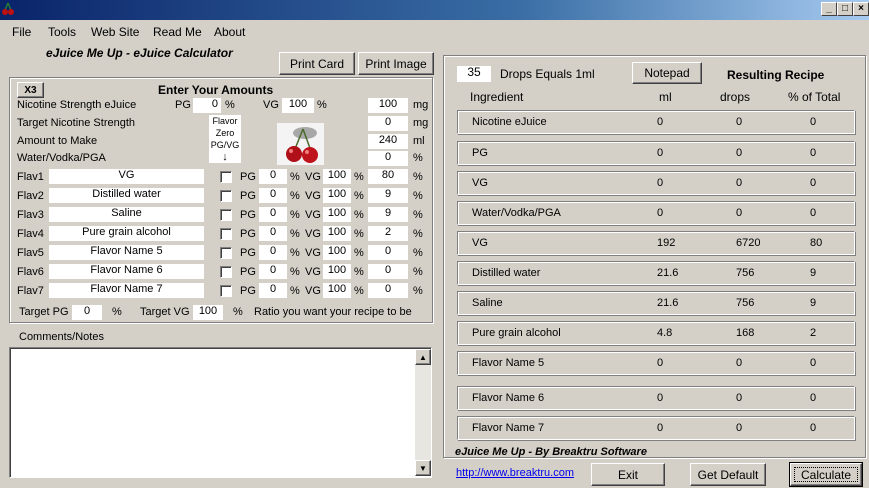 The width and height of the screenshot is (869, 488). Describe the element at coordinates (126, 290) in the screenshot. I see `flavor-name-input: Flavor Name 7` at that location.